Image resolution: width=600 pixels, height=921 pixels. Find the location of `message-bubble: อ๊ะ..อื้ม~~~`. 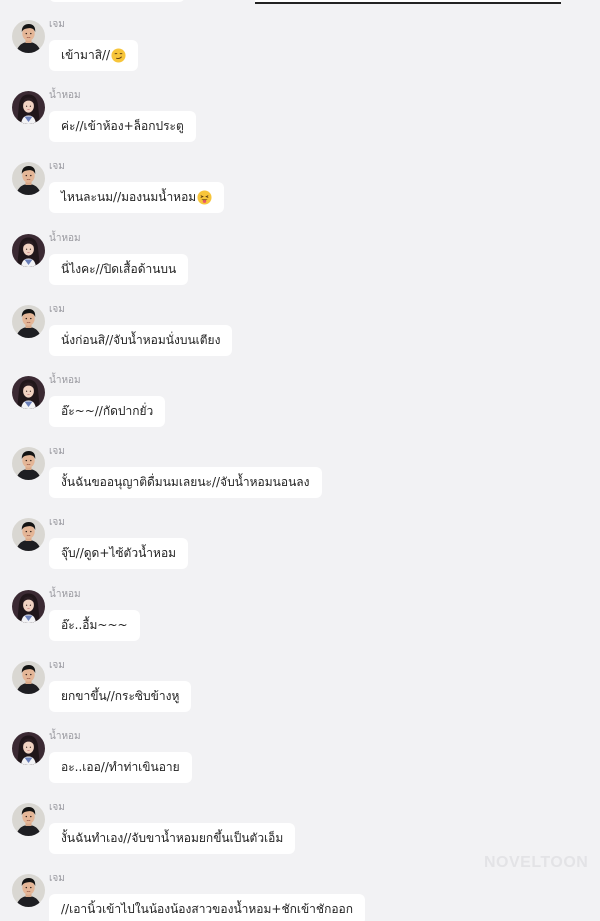

message-bubble: อ๊ะ..อื้ม~~~ is located at coordinates (94, 625).